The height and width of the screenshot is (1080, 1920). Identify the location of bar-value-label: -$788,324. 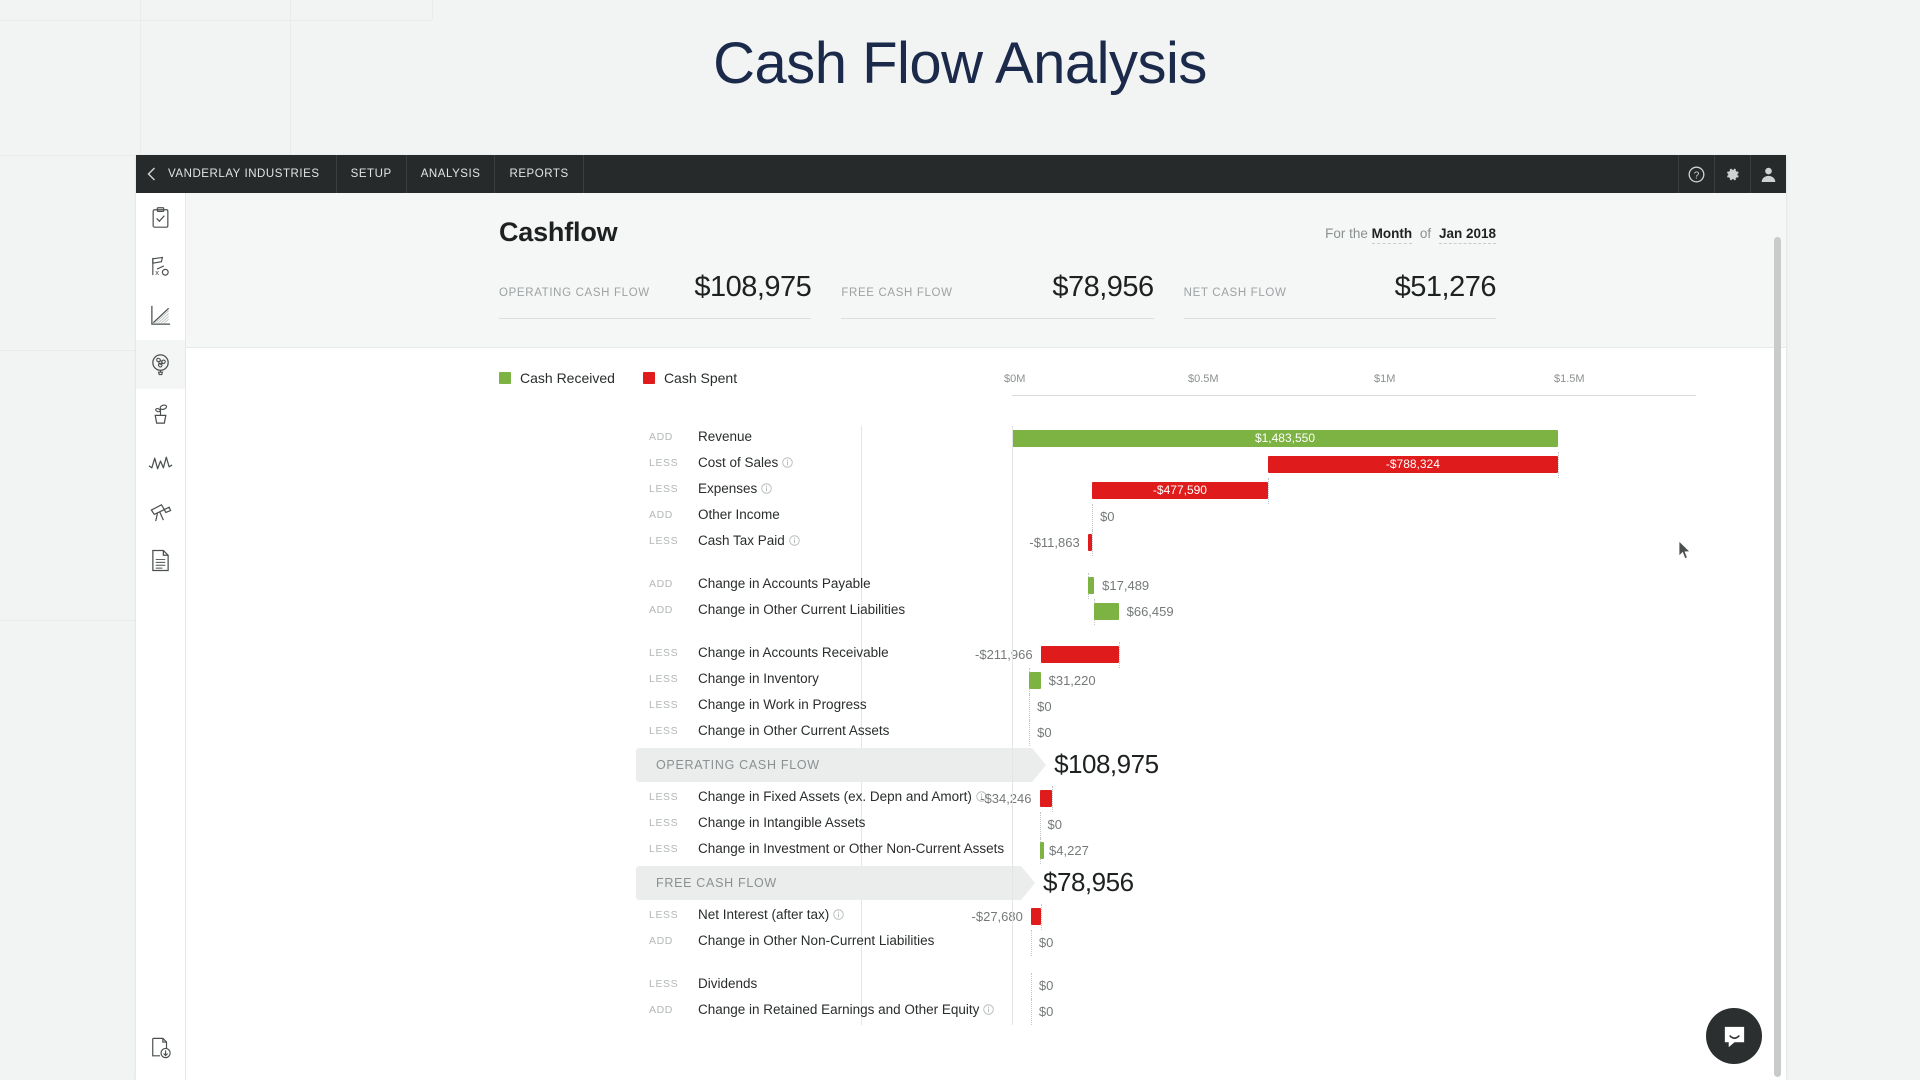
(1412, 464).